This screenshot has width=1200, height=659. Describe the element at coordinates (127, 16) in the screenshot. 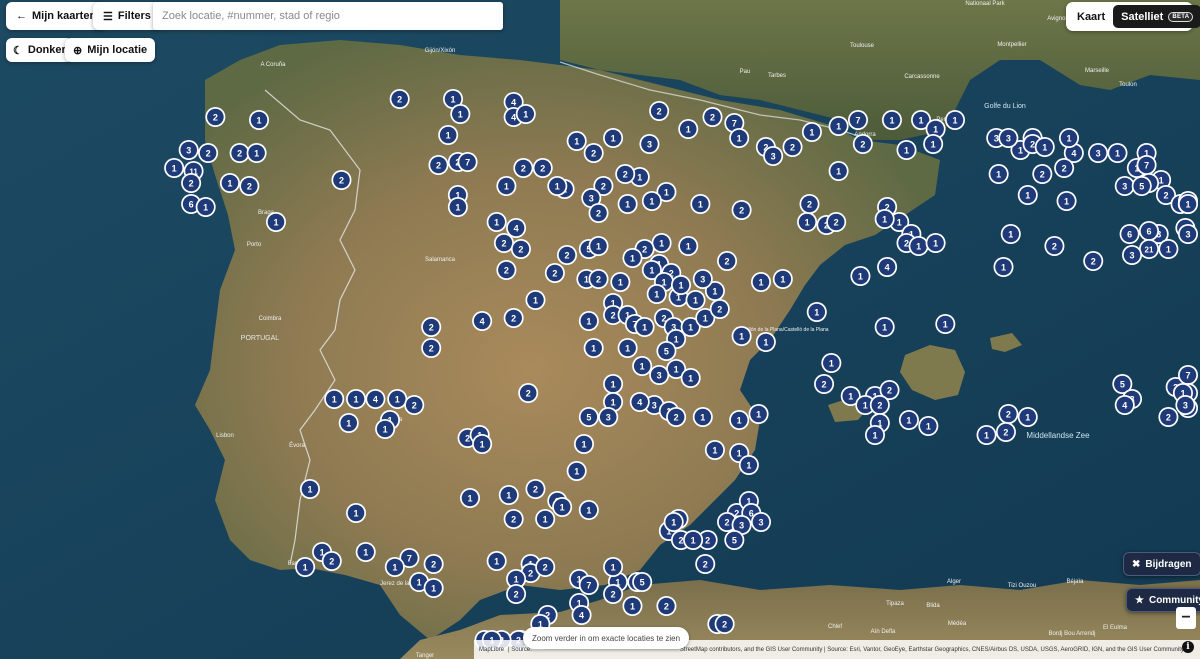

I see `filters-button: ☰ Filters` at that location.